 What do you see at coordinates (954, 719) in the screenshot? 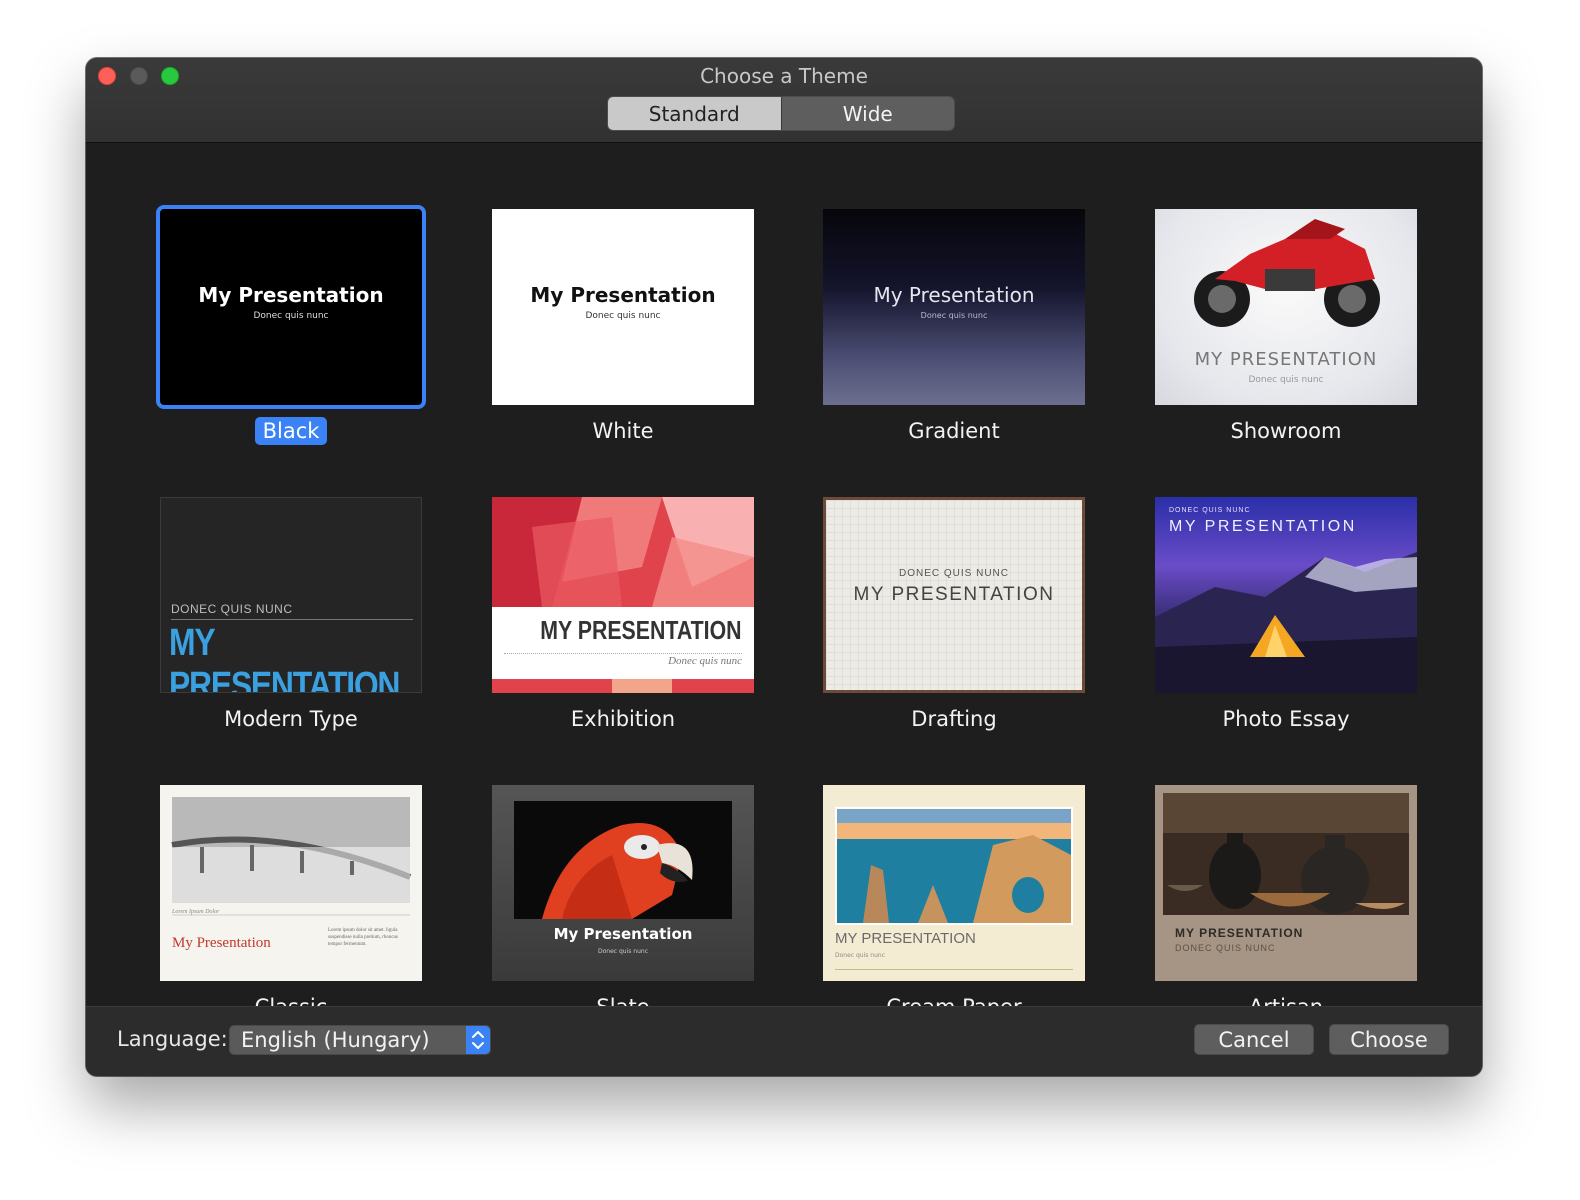
I see `theme-label: Drafting` at bounding box center [954, 719].